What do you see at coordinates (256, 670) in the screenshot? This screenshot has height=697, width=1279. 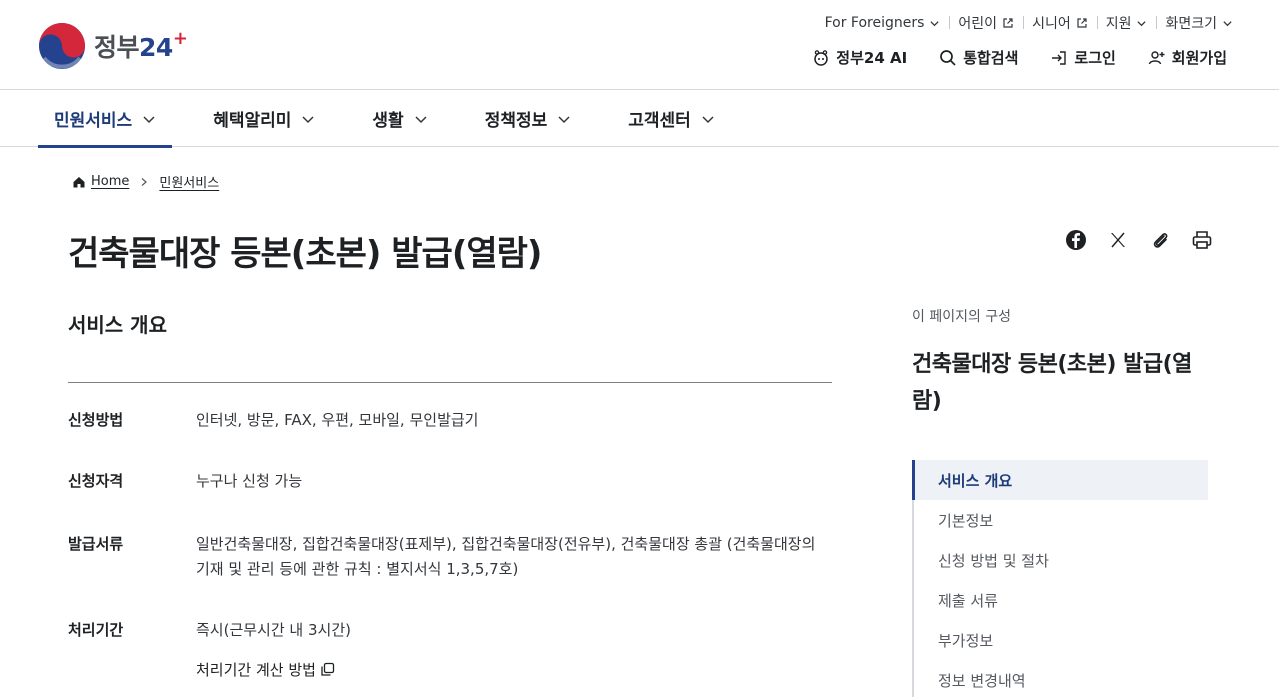 I see `processing-time-calc-label: 처리기간 계산 방법` at bounding box center [256, 670].